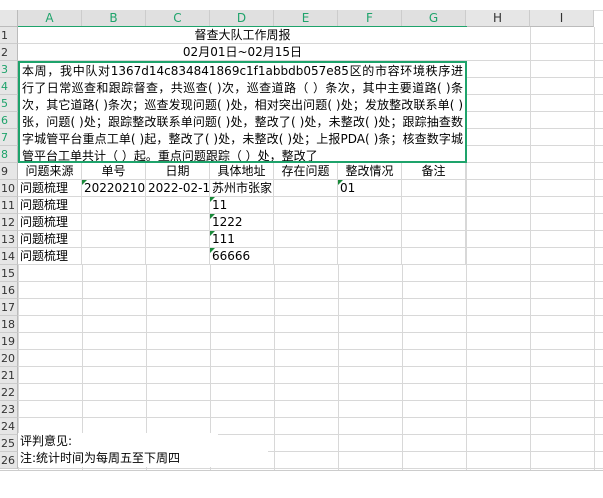 The width and height of the screenshot is (603, 498). Describe the element at coordinates (9, 409) in the screenshot. I see `row-header-23: 23` at that location.